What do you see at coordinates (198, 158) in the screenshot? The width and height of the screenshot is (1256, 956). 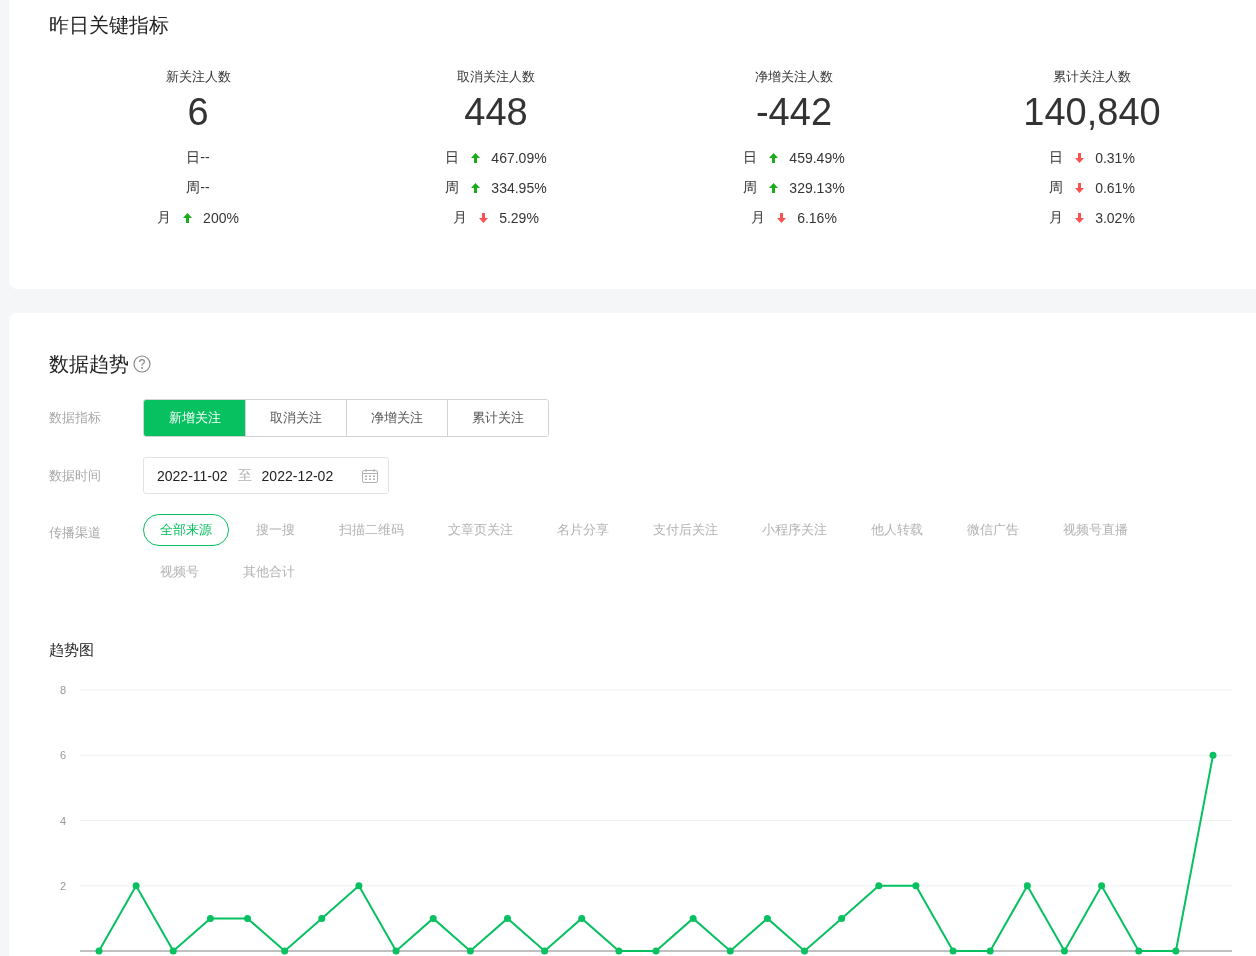 I see `period-label: 日--` at bounding box center [198, 158].